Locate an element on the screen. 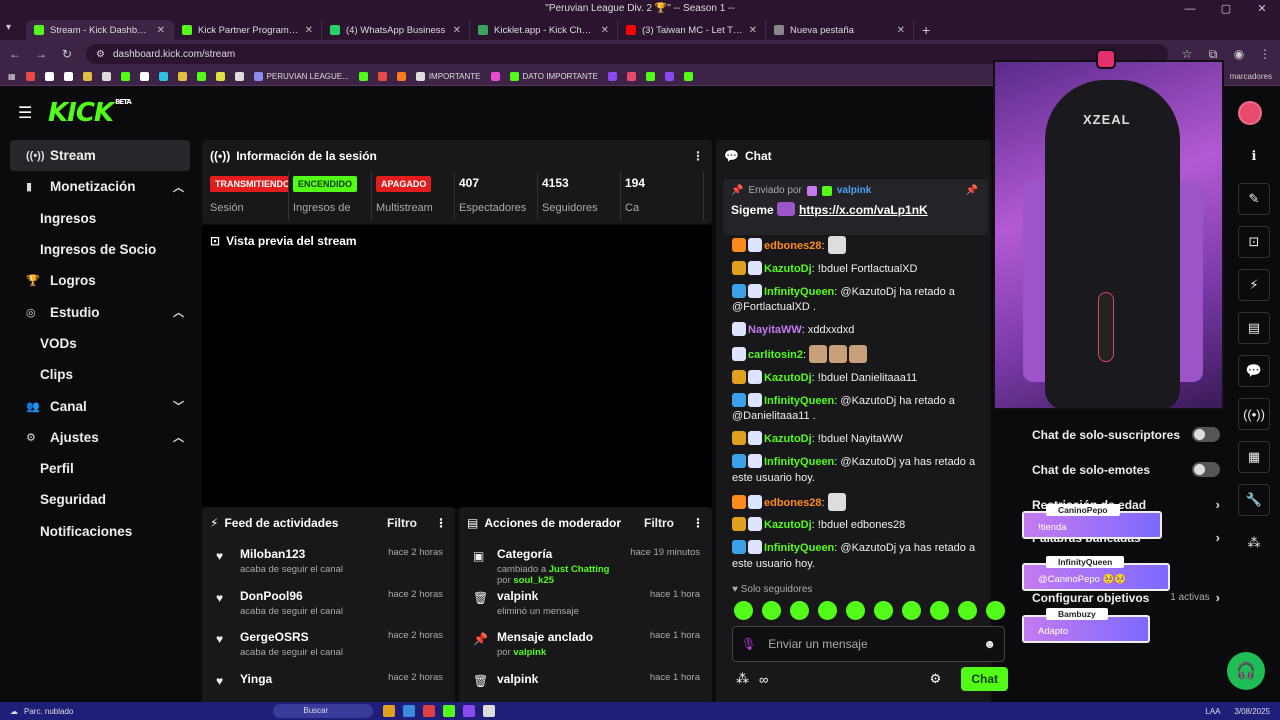 Image resolution: width=1280 pixels, height=720 pixels. user-avatar is located at coordinates (1250, 113).